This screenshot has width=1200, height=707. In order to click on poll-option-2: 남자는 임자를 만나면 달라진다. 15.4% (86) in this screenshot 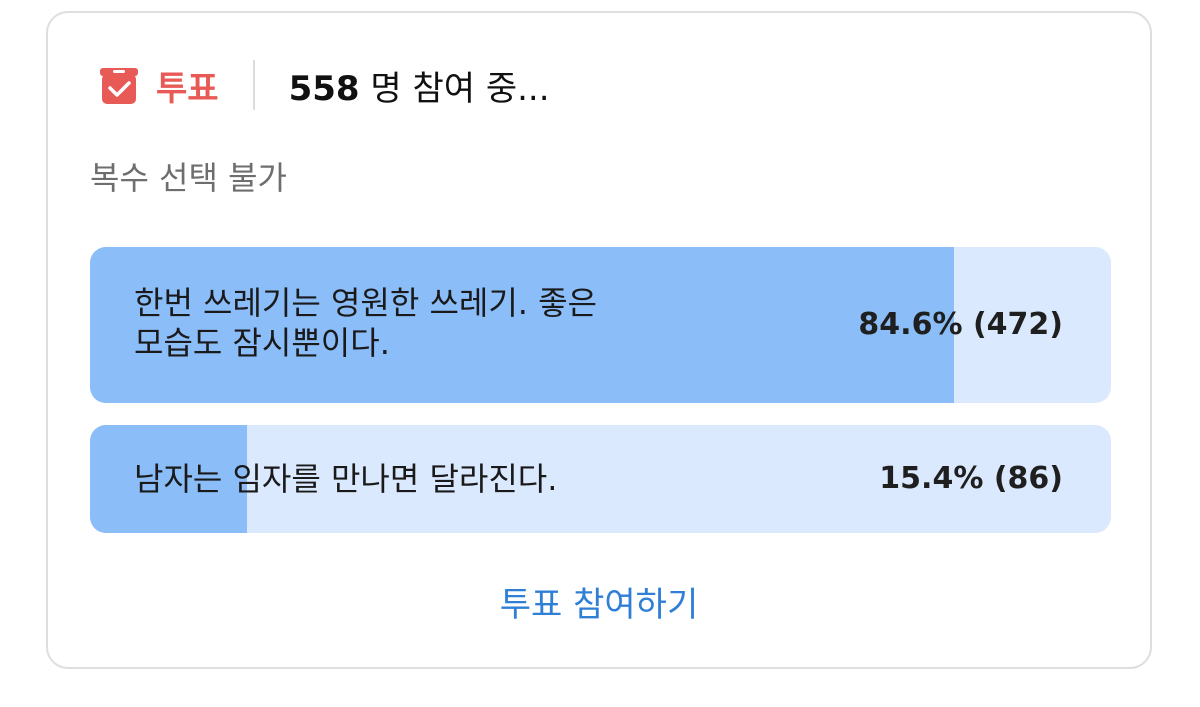, I will do `click(600, 479)`.